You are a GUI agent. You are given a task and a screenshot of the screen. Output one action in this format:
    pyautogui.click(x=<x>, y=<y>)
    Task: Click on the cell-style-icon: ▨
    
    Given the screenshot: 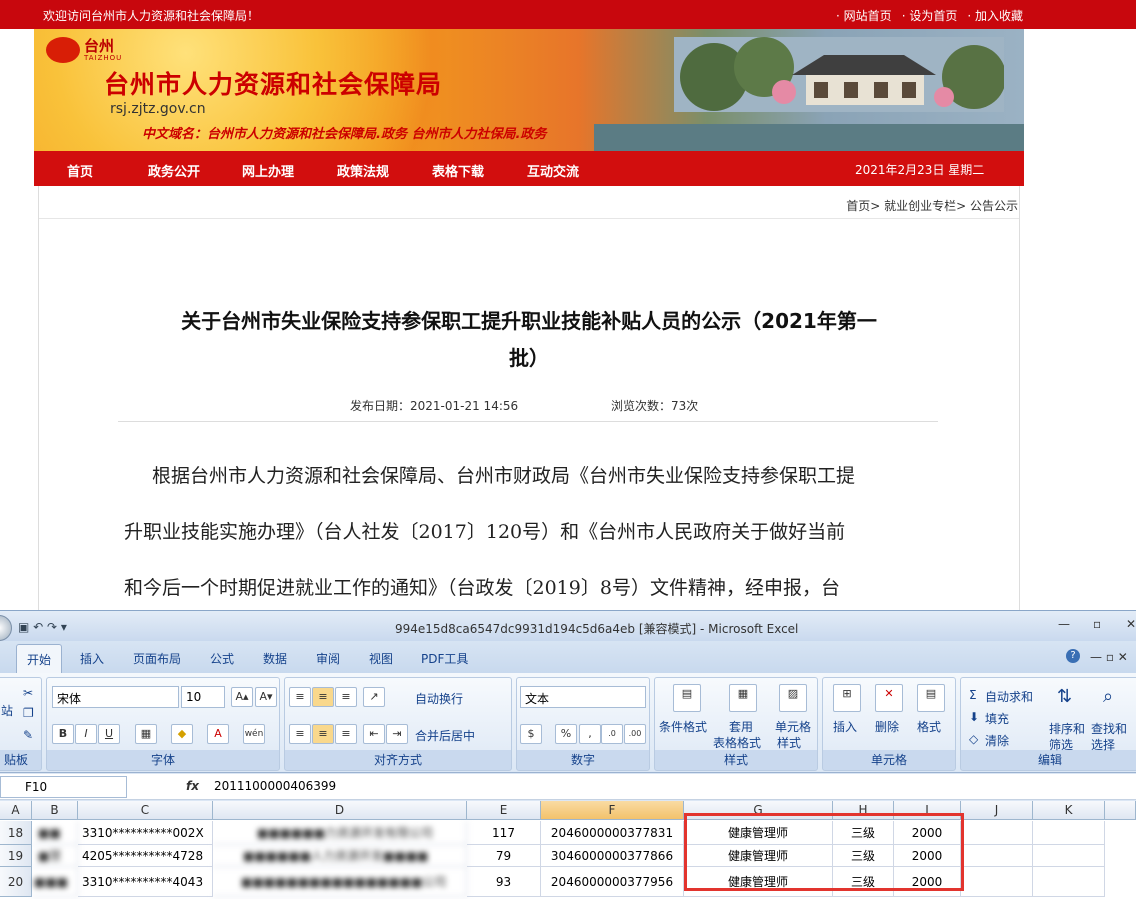 What is the action you would take?
    pyautogui.click(x=793, y=698)
    